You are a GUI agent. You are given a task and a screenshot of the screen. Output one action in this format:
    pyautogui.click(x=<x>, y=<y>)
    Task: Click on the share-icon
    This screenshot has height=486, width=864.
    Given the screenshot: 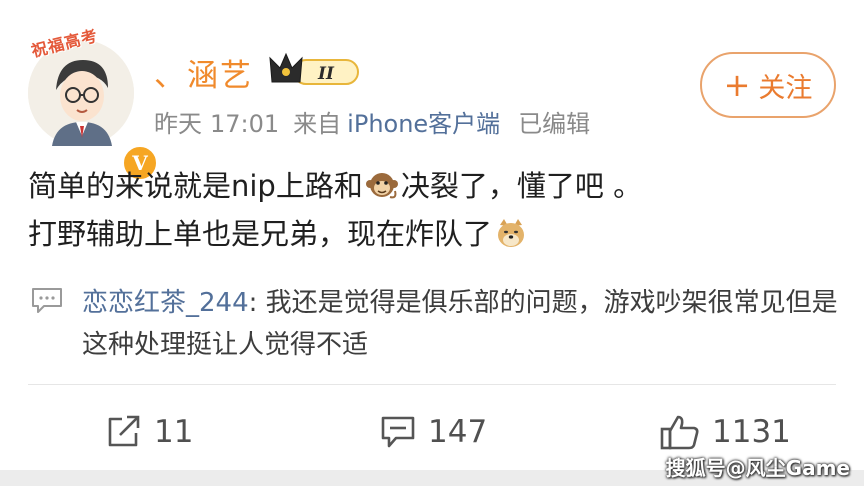 What is the action you would take?
    pyautogui.click(x=124, y=431)
    